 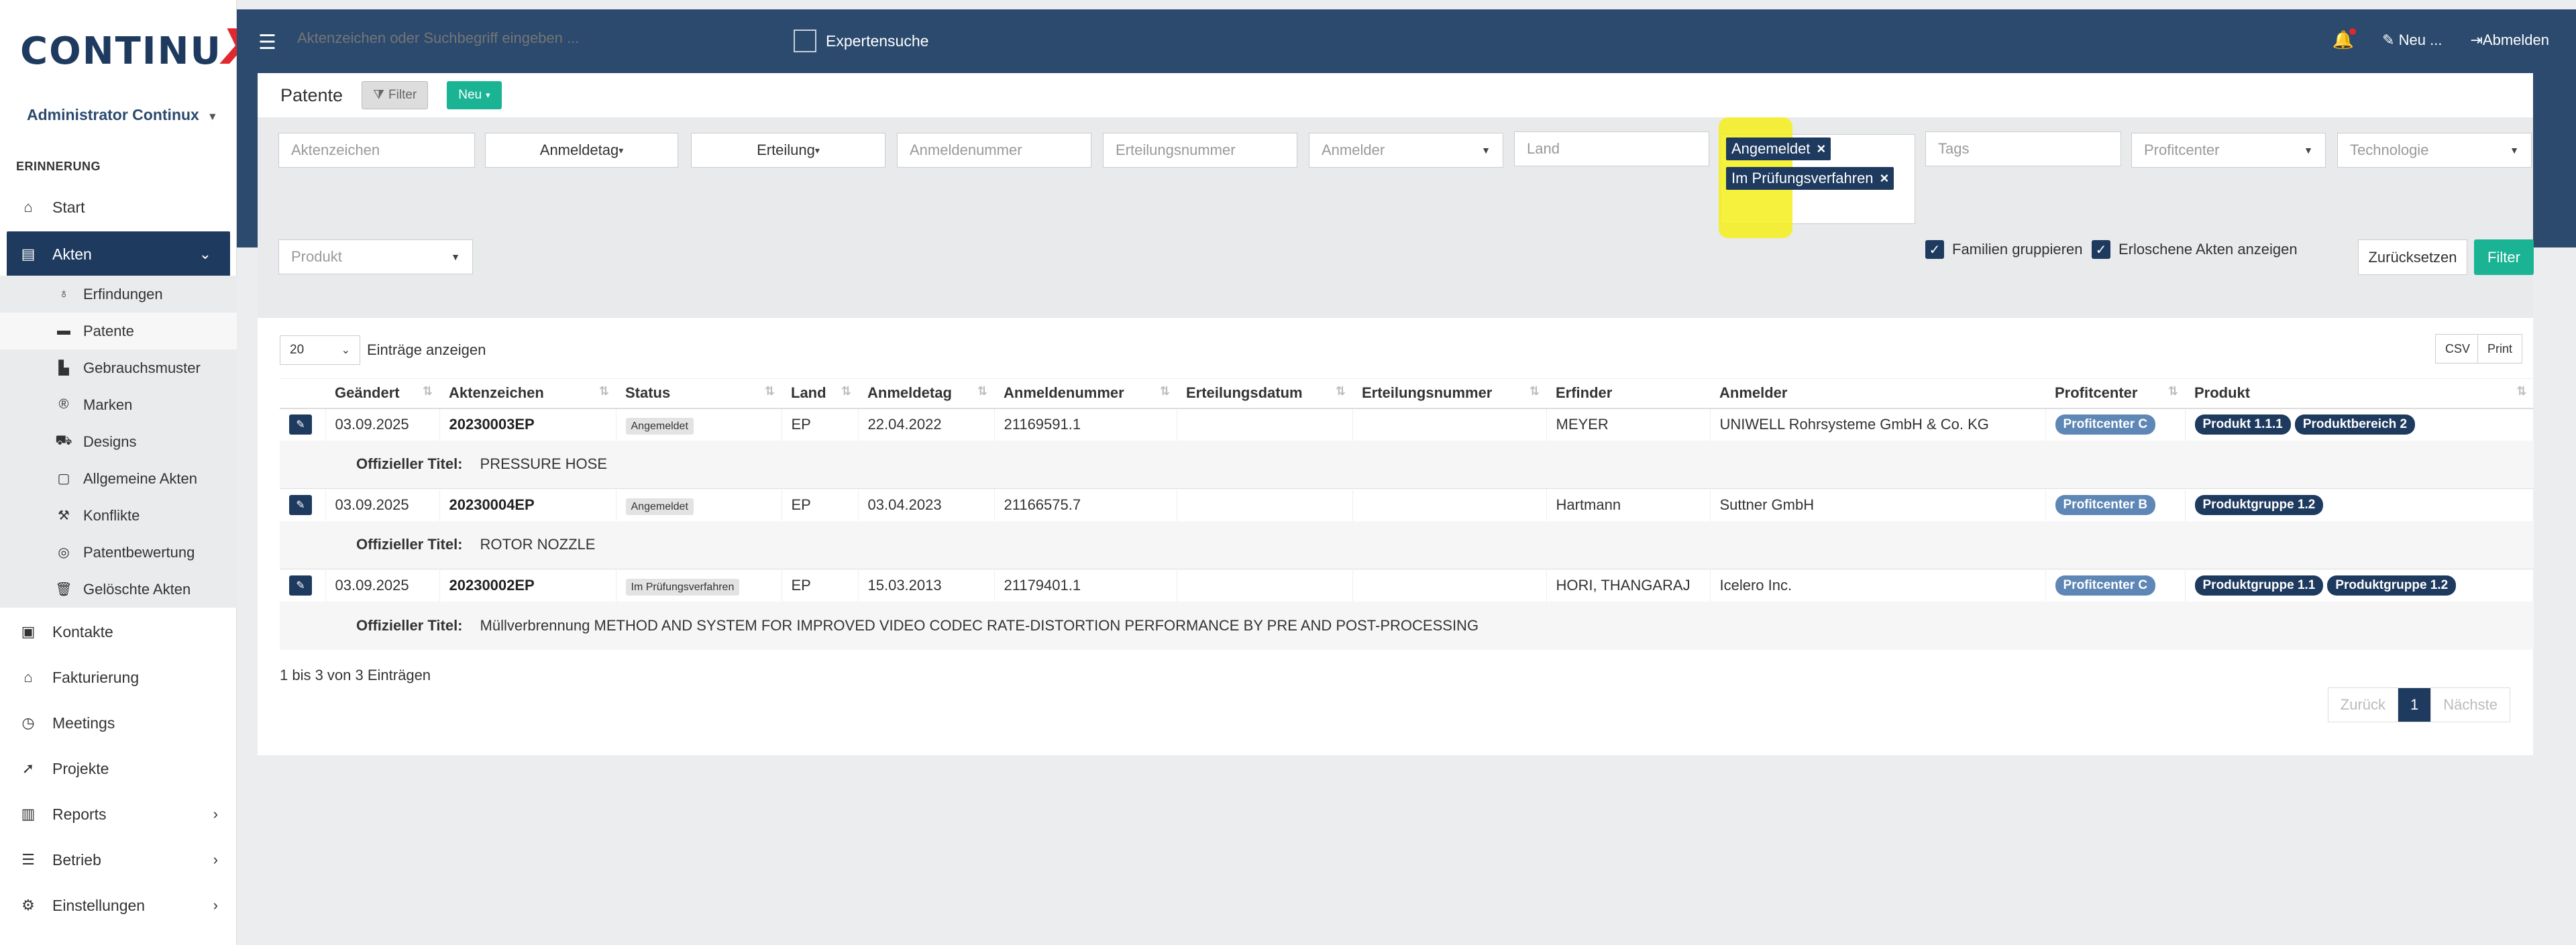 What do you see at coordinates (2363, 705) in the screenshot?
I see `pagination-prev: Zurück` at bounding box center [2363, 705].